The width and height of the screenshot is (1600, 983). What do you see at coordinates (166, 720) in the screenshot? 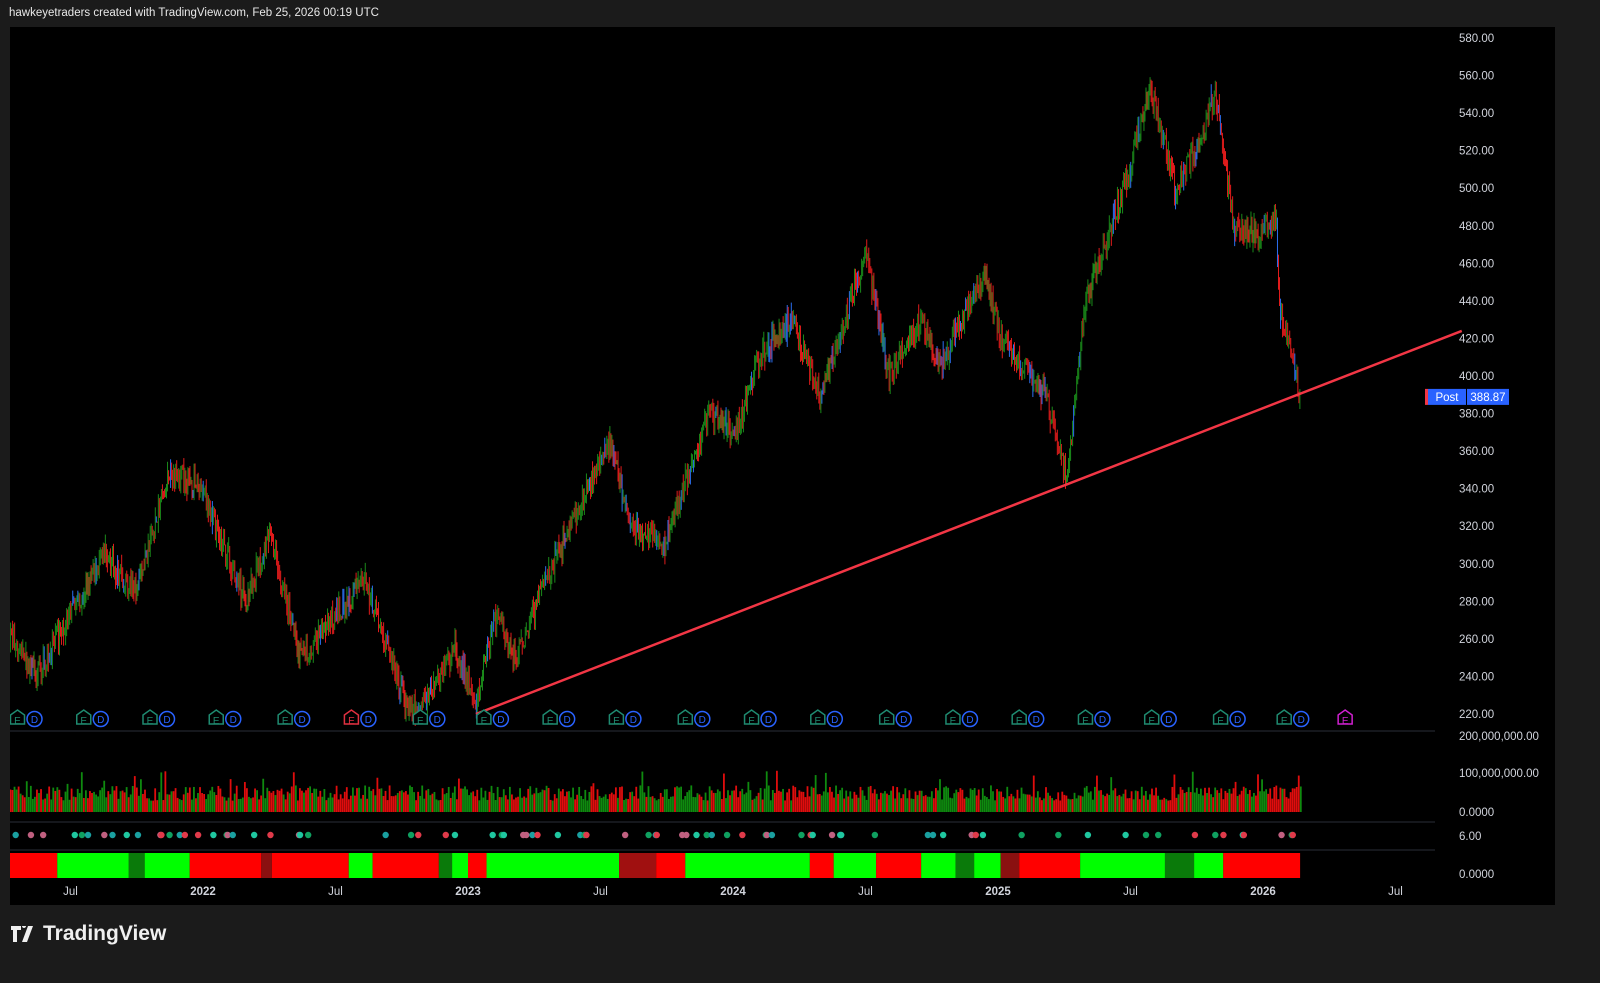
I see `dividend-label: D` at bounding box center [166, 720].